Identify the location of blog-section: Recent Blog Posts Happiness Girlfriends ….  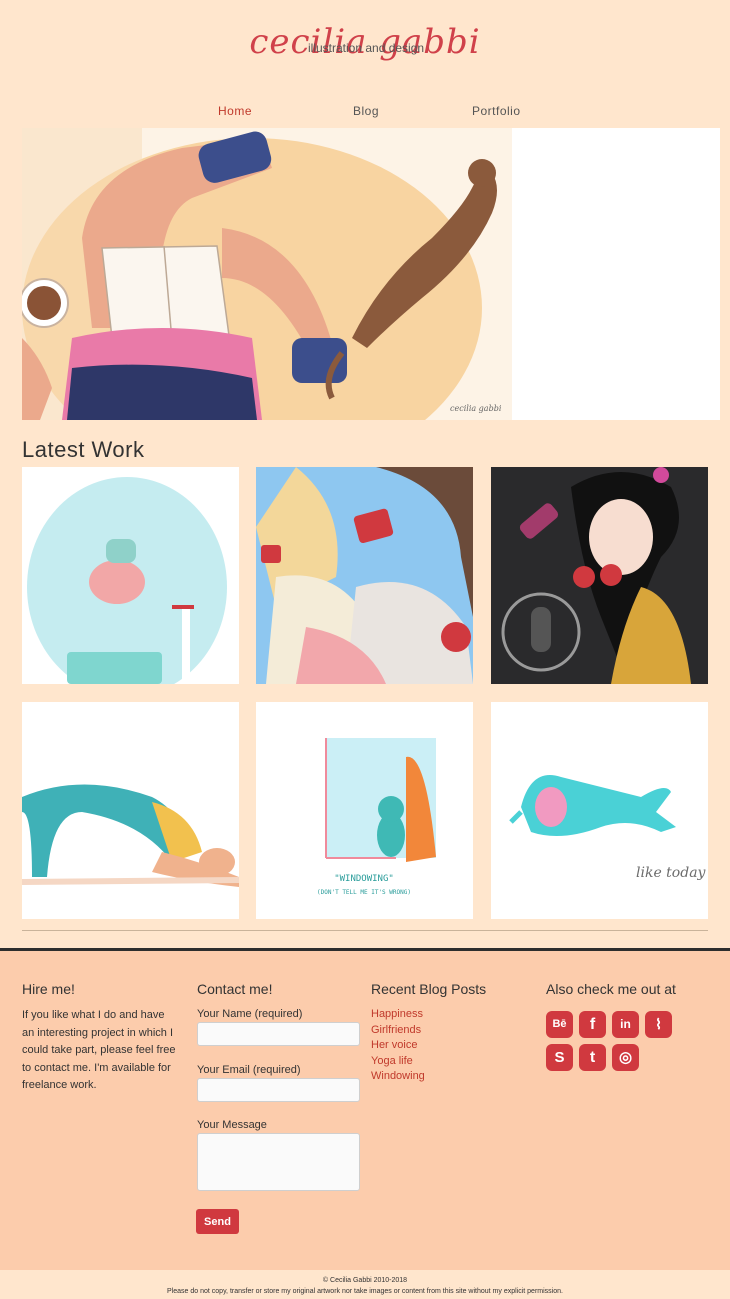
(428, 1033).